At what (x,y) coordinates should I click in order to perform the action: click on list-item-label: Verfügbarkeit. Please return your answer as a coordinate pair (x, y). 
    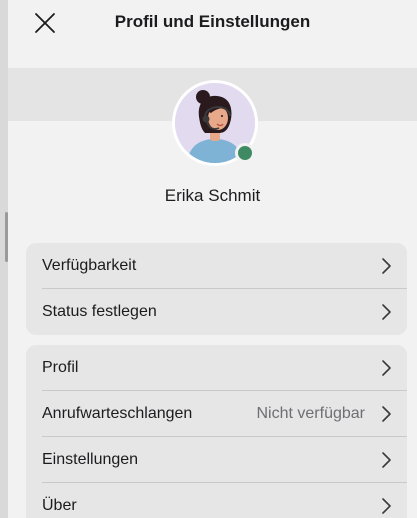
    Looking at the image, I should click on (89, 265).